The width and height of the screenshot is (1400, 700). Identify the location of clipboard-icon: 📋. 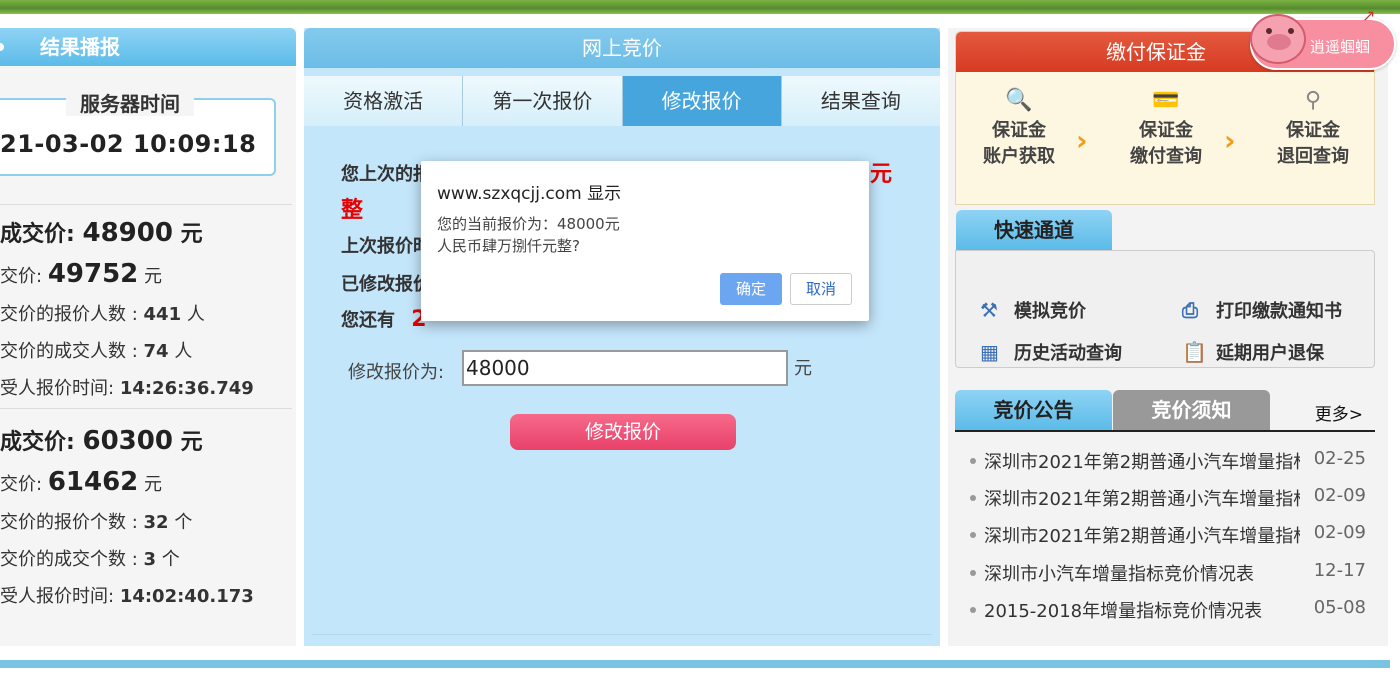
(1194, 352).